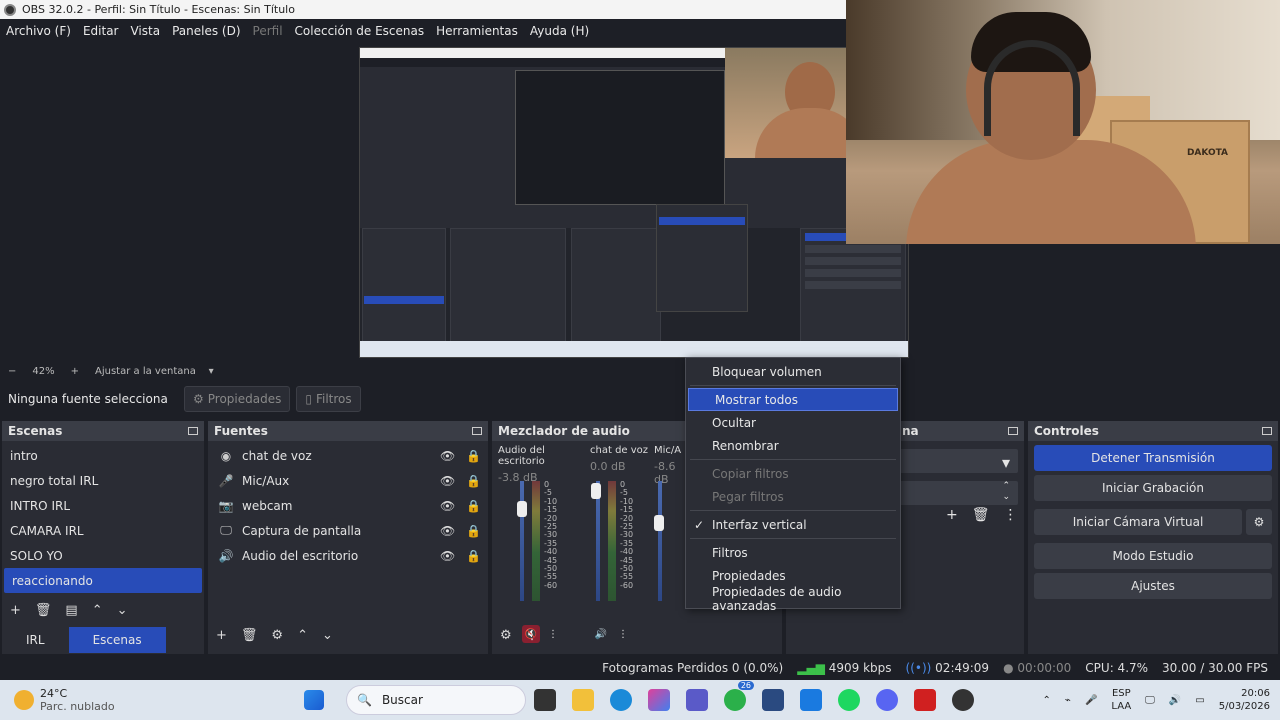 This screenshot has width=1280, height=720. What do you see at coordinates (314, 700) in the screenshot?
I see `windows-start-icon` at bounding box center [314, 700].